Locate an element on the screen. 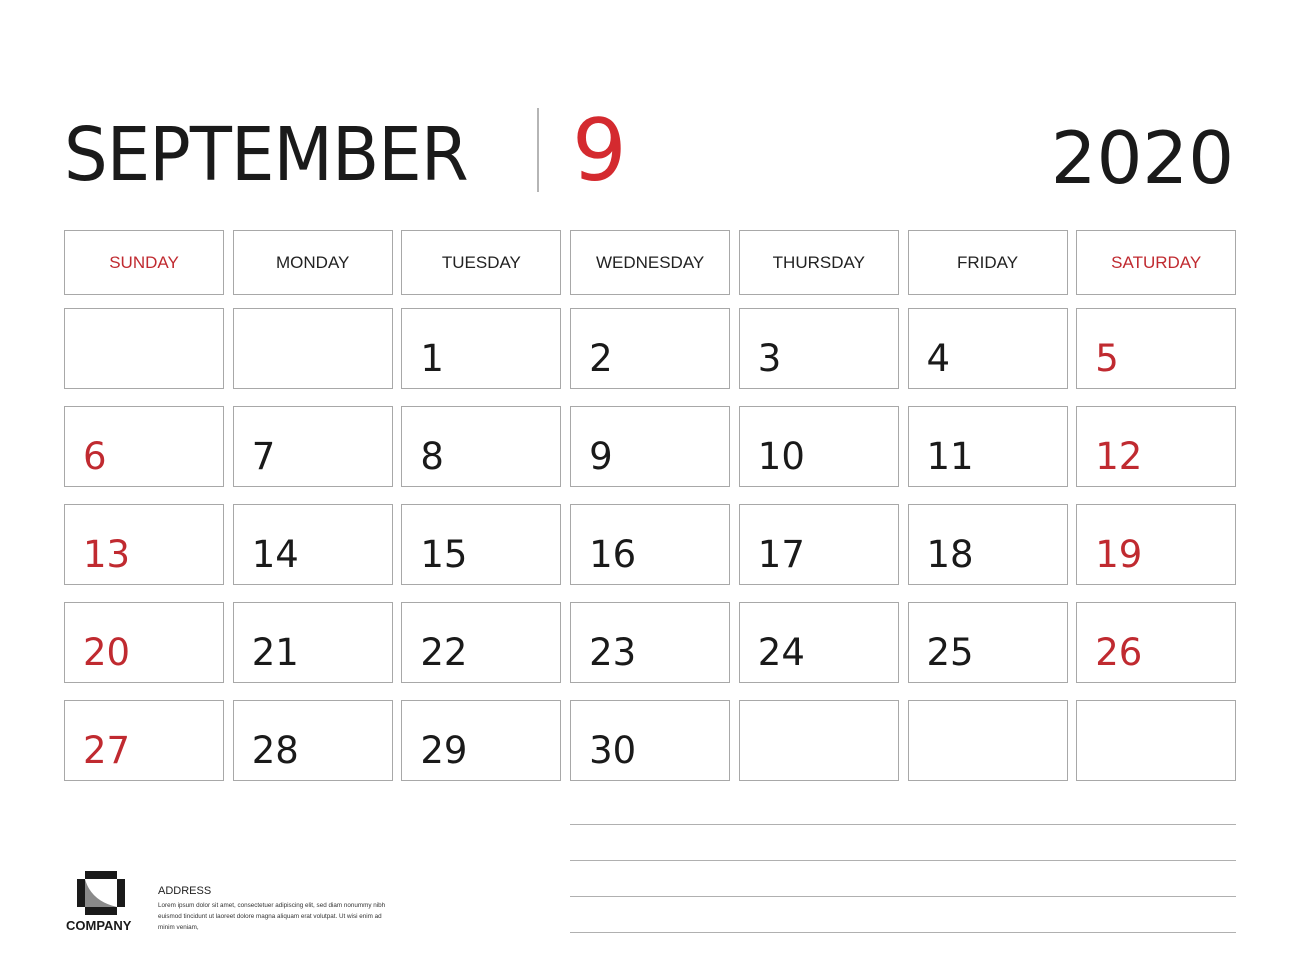  company-name: COMPANY is located at coordinates (99, 925).